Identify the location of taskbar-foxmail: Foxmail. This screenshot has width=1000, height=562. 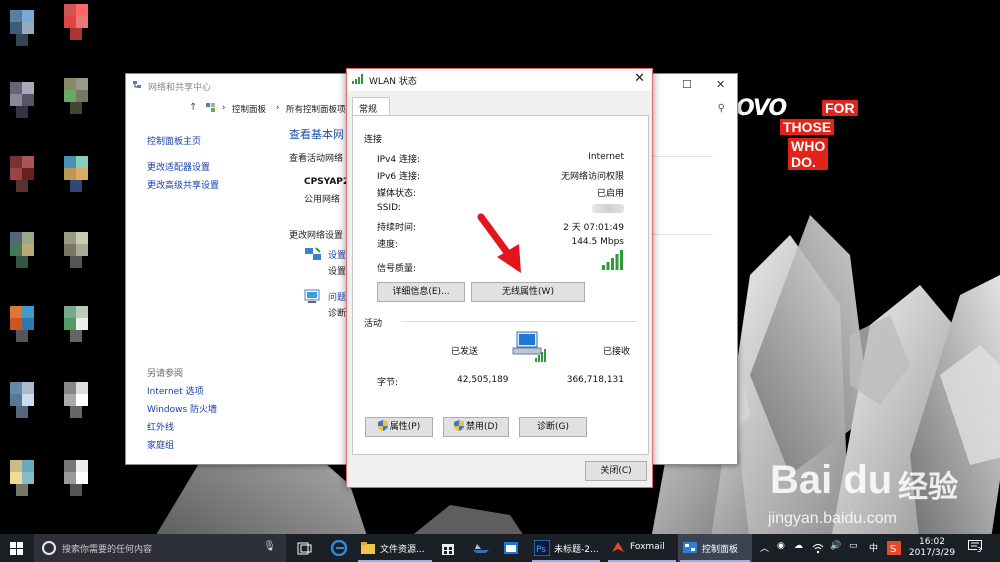
(642, 548).